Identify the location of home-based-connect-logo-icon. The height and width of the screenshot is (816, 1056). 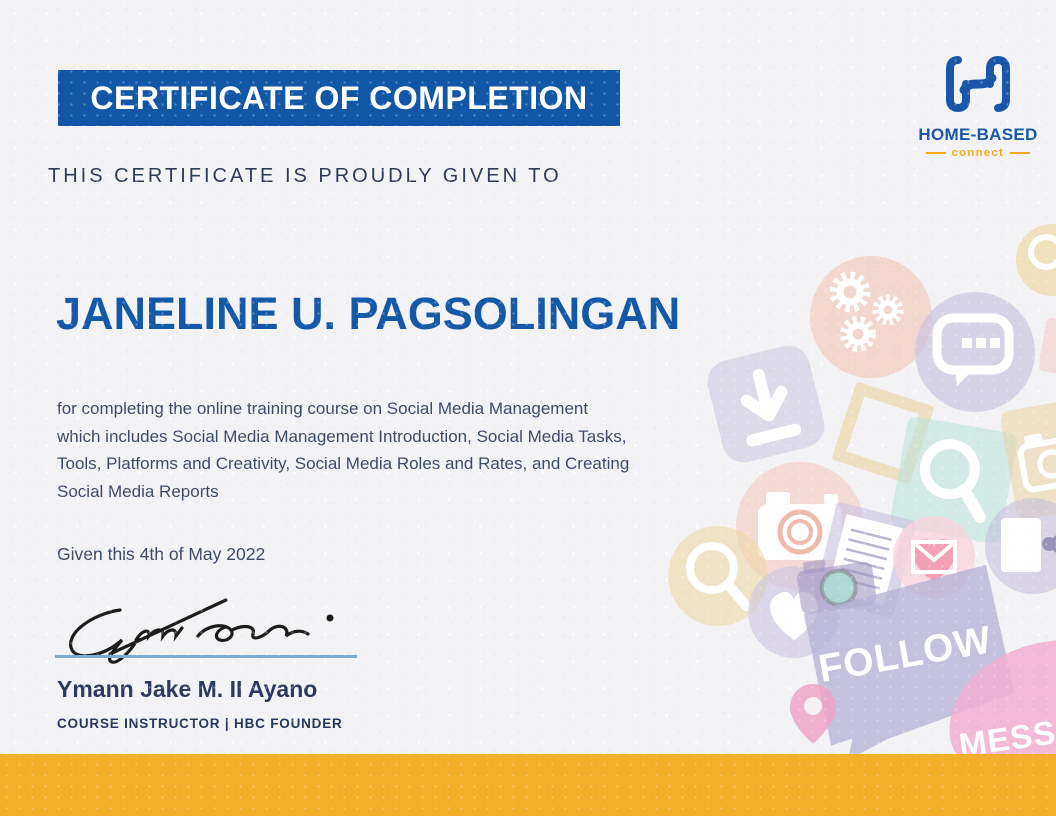
(978, 84).